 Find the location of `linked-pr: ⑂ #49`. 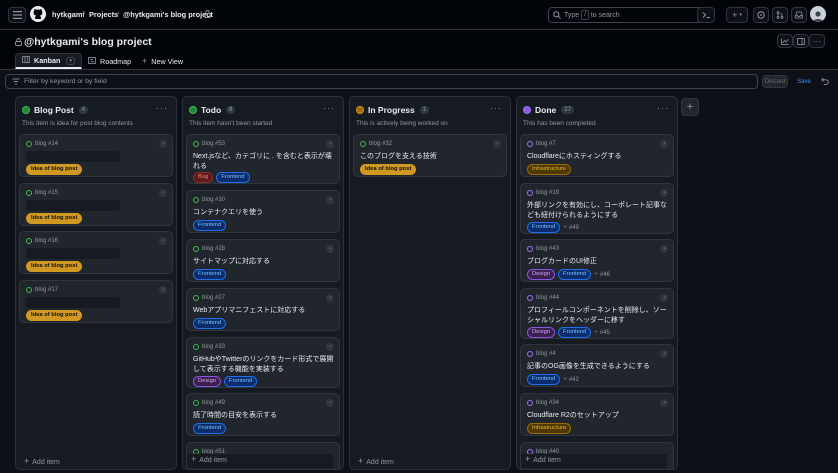

linked-pr: ⑂ #49 is located at coordinates (571, 228).